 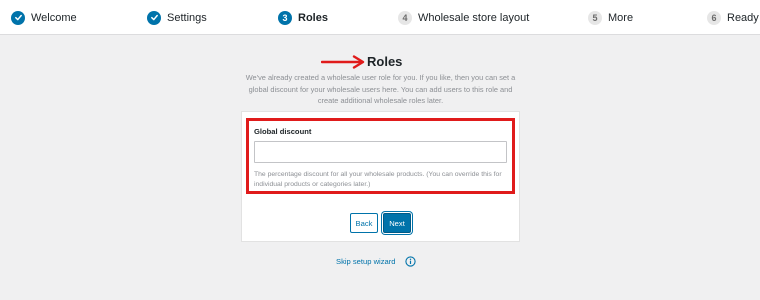 I want to click on red-arrow-icon, so click(x=343, y=62).